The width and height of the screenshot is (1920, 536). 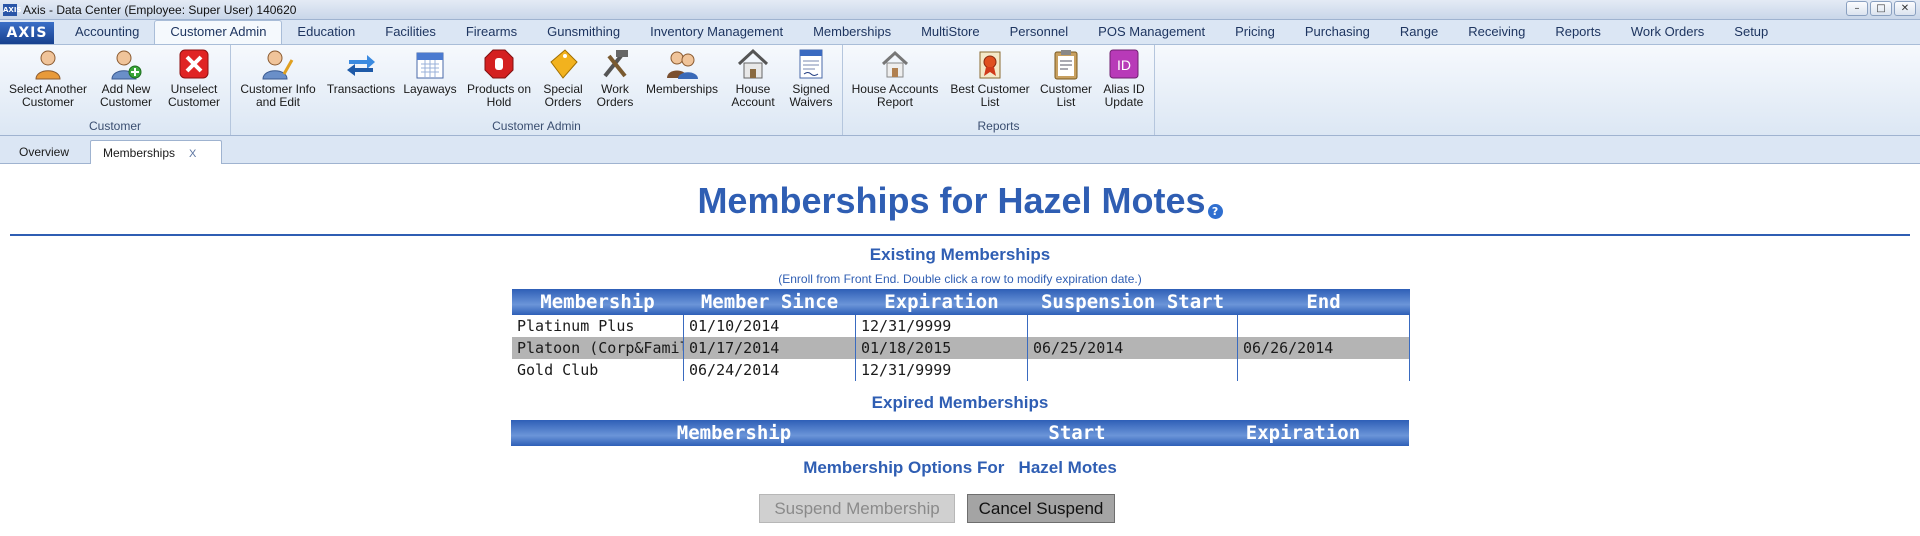 I want to click on unselect-customer-button: Unselect Customer, so click(x=194, y=78).